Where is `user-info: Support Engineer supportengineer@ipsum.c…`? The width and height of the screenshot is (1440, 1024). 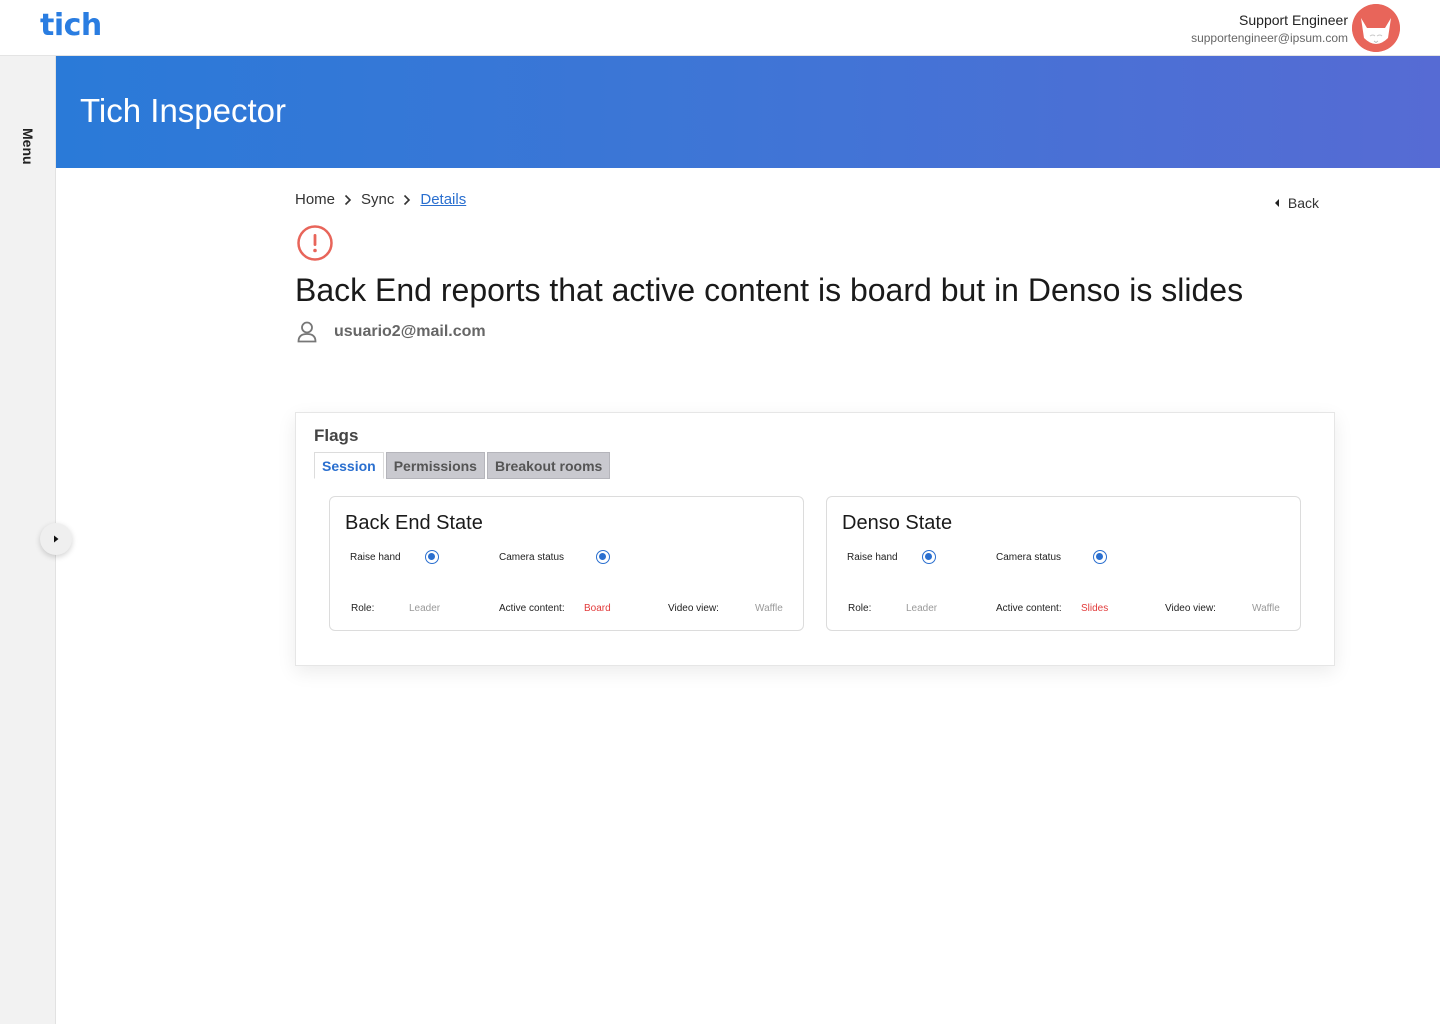 user-info: Support Engineer supportengineer@ipsum.c… is located at coordinates (1269, 28).